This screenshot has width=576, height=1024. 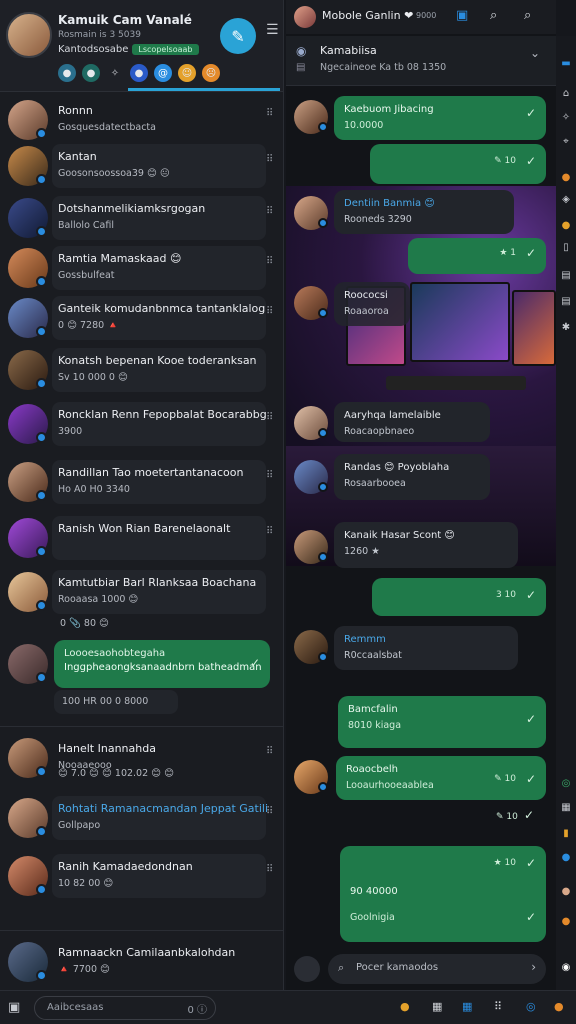 What do you see at coordinates (535, 53) in the screenshot?
I see `chevron-down-icon: ⌄` at bounding box center [535, 53].